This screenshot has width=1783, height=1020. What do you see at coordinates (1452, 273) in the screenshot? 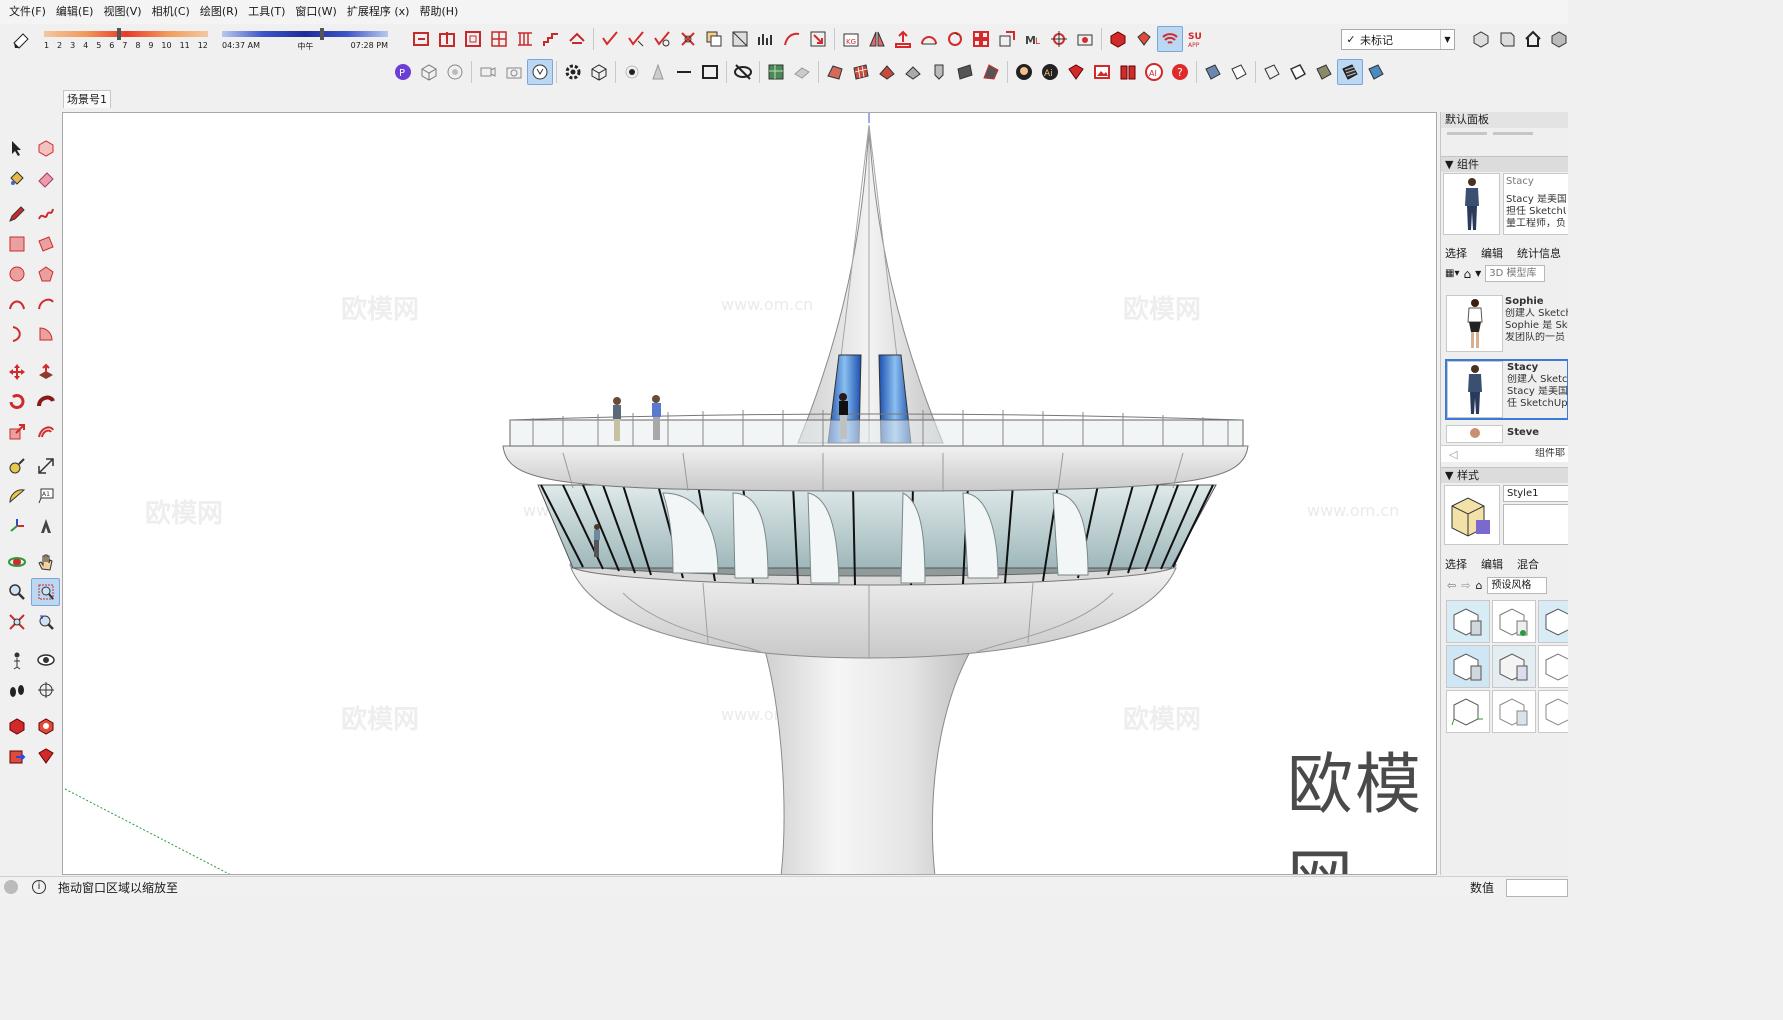
I see `view-options-icon: ▦▾` at bounding box center [1452, 273].